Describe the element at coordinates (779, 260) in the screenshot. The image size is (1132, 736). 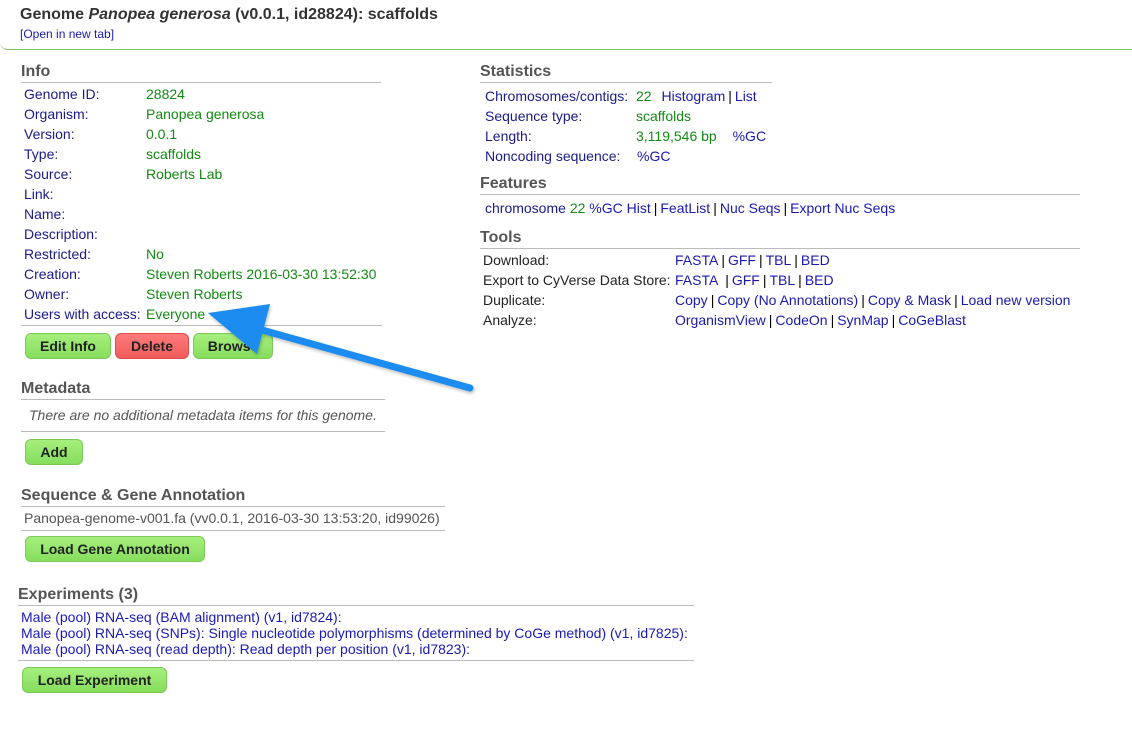
I see `download-tbl-link: TBL` at that location.